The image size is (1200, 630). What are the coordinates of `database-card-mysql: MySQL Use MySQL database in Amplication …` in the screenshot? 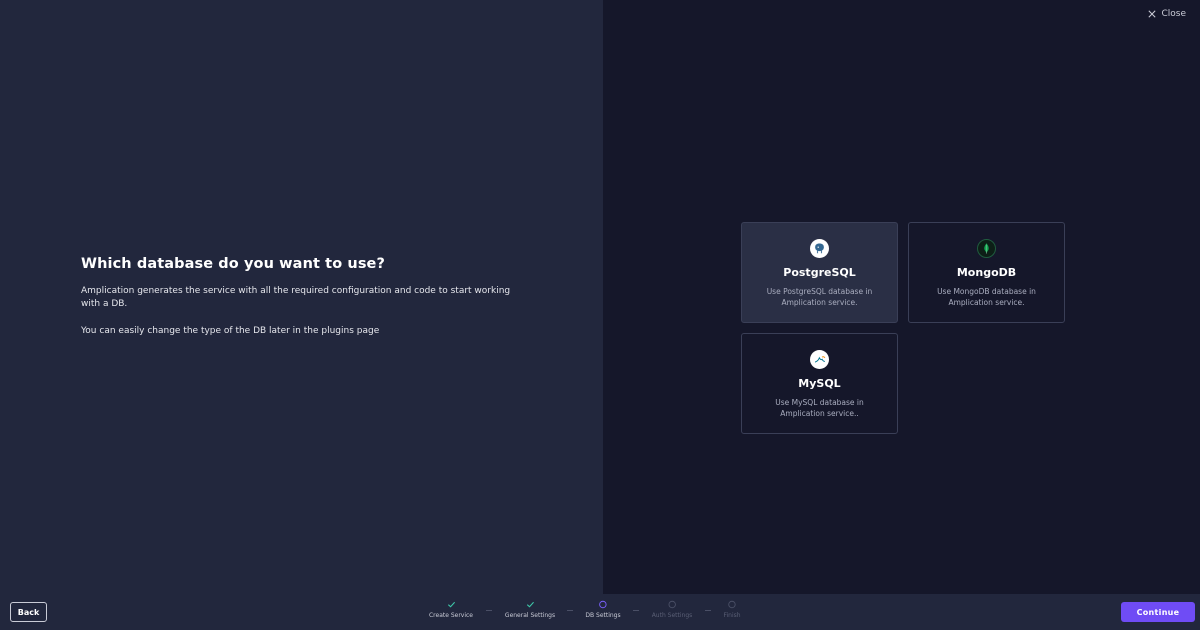 It's located at (819, 383).